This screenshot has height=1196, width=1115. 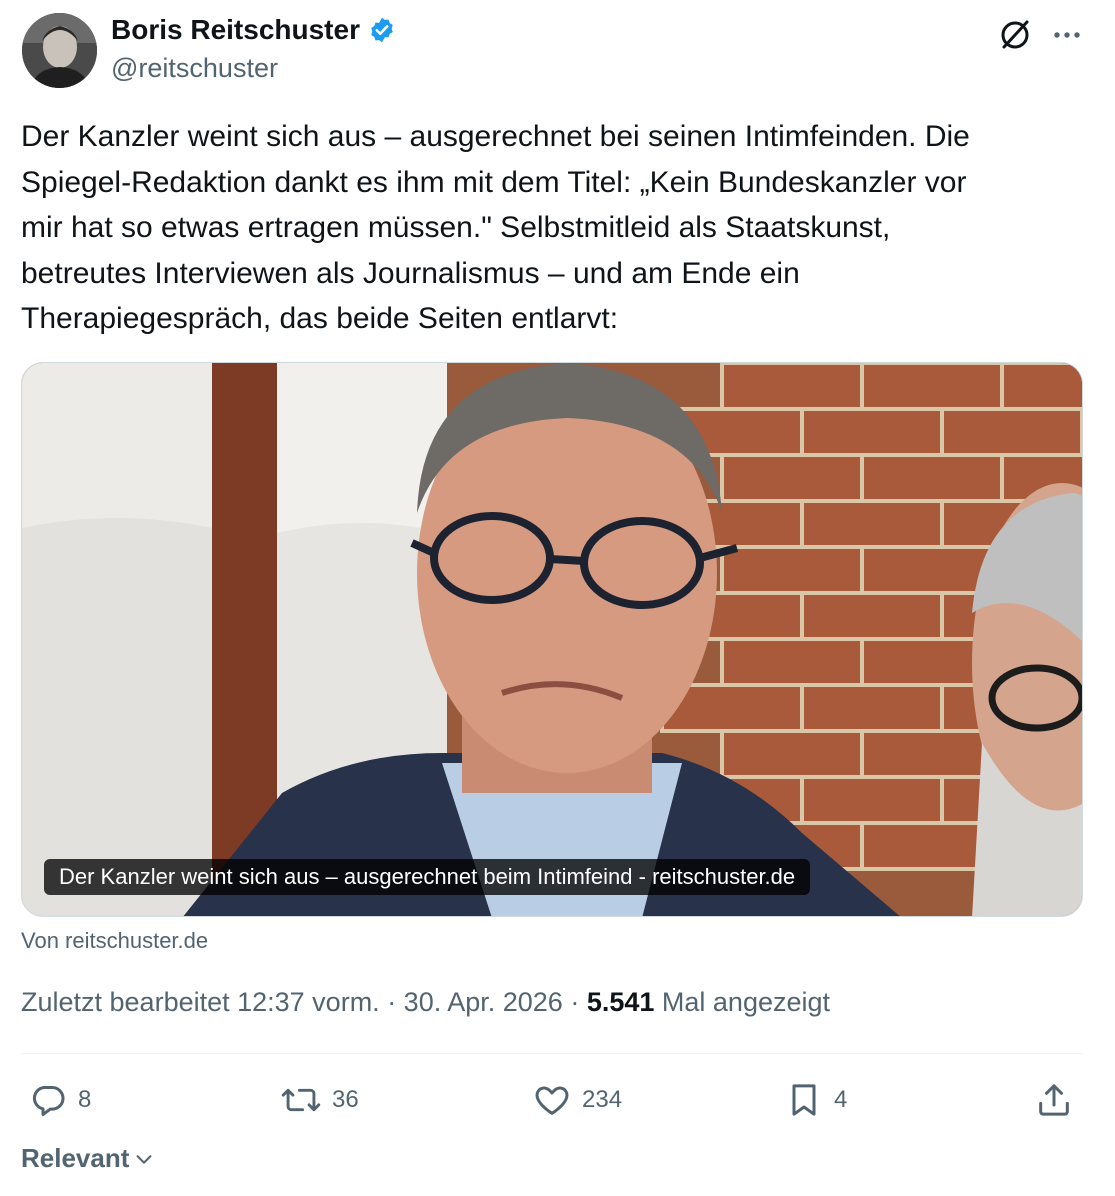 I want to click on bookmark-icon, so click(x=804, y=1100).